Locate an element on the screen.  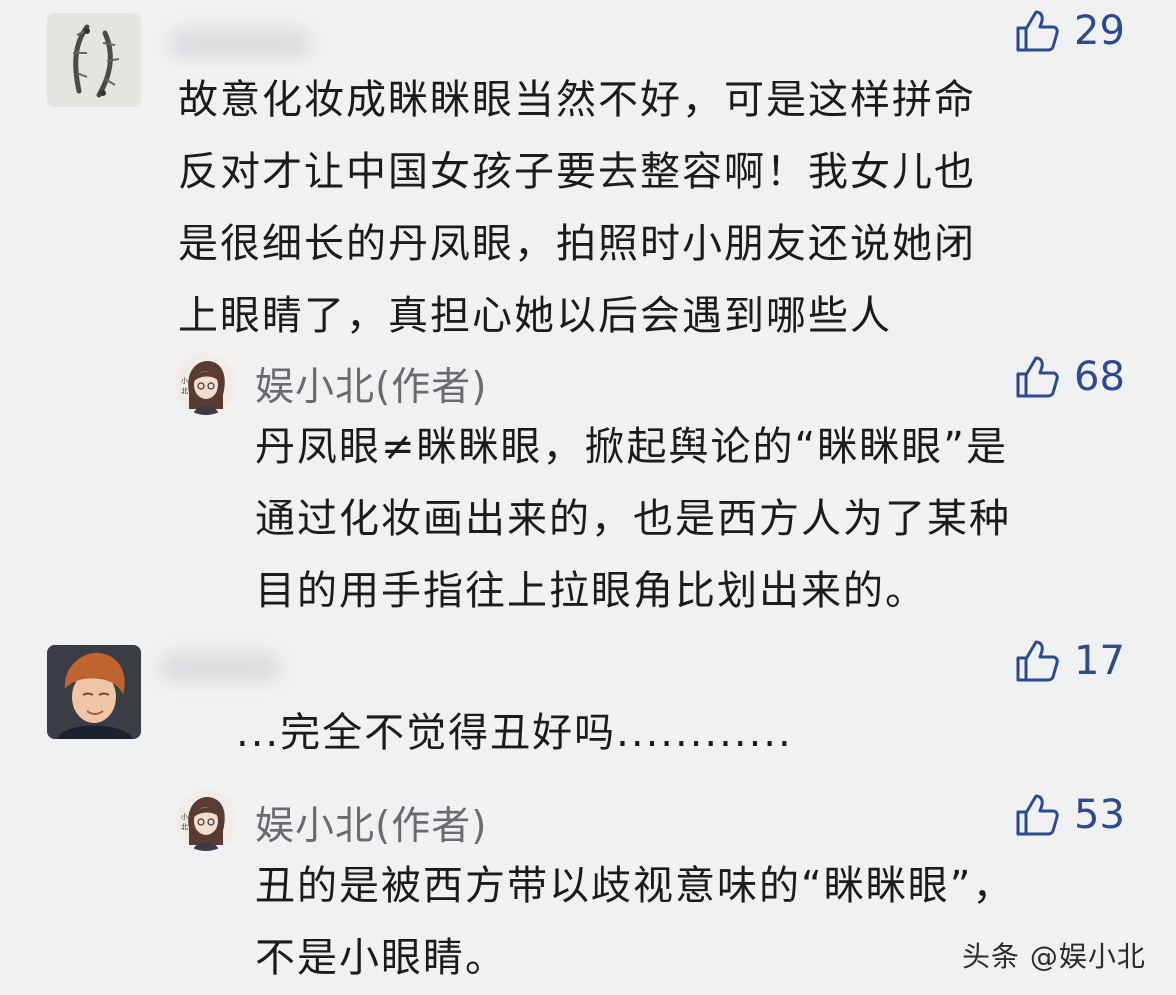
watermark: 头条 @娱小北 is located at coordinates (1054, 956).